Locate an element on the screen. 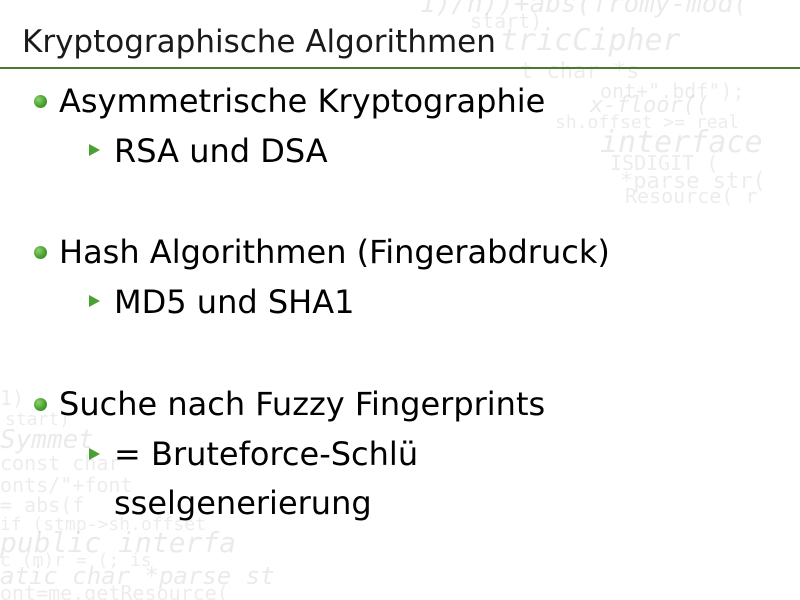 Image resolution: width=800 pixels, height=600 pixels. subbullet-bruteforce-line1: = Bruteforce-Schlü is located at coordinates (266, 454).